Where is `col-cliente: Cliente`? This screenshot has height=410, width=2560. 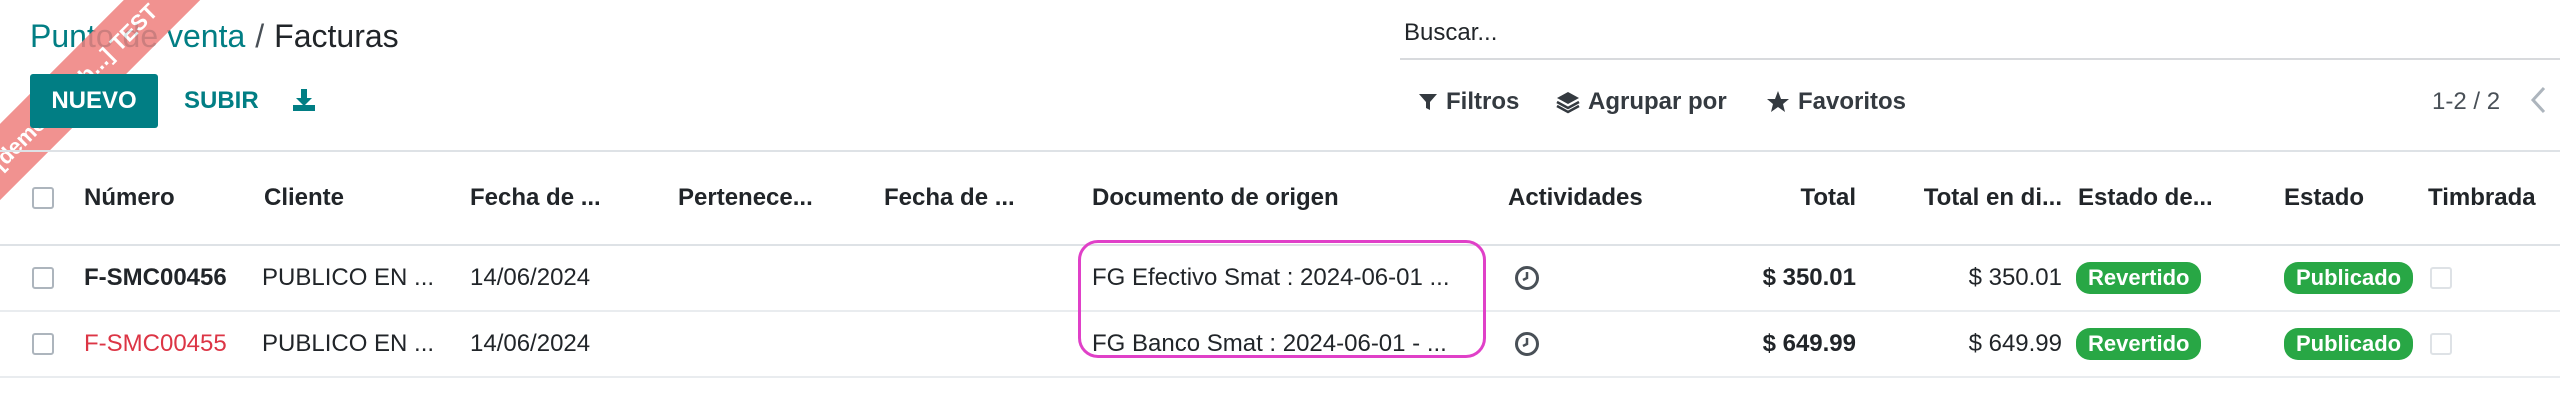 col-cliente: Cliente is located at coordinates (359, 198).